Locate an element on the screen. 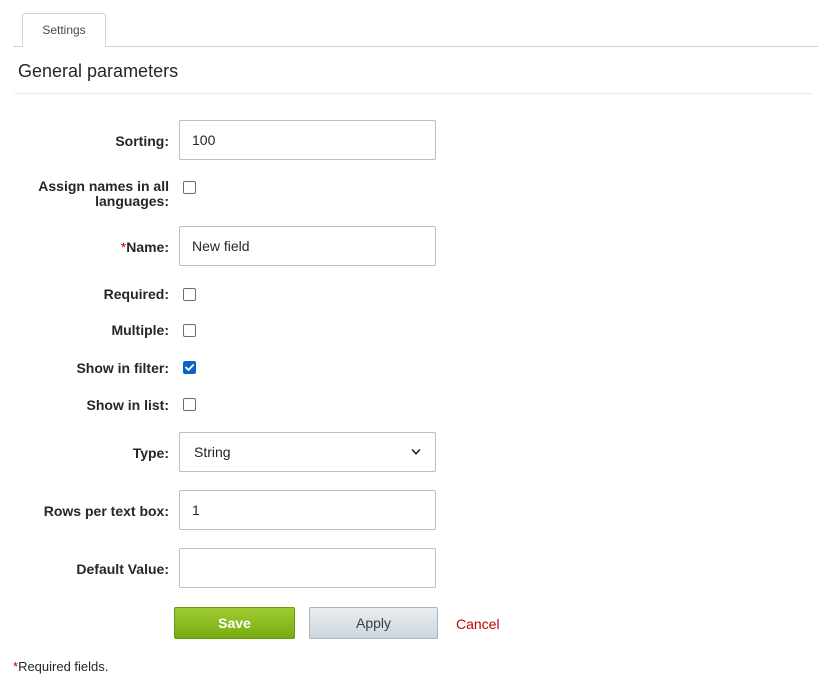 The height and width of the screenshot is (680, 831). type-select-value: String is located at coordinates (212, 452).